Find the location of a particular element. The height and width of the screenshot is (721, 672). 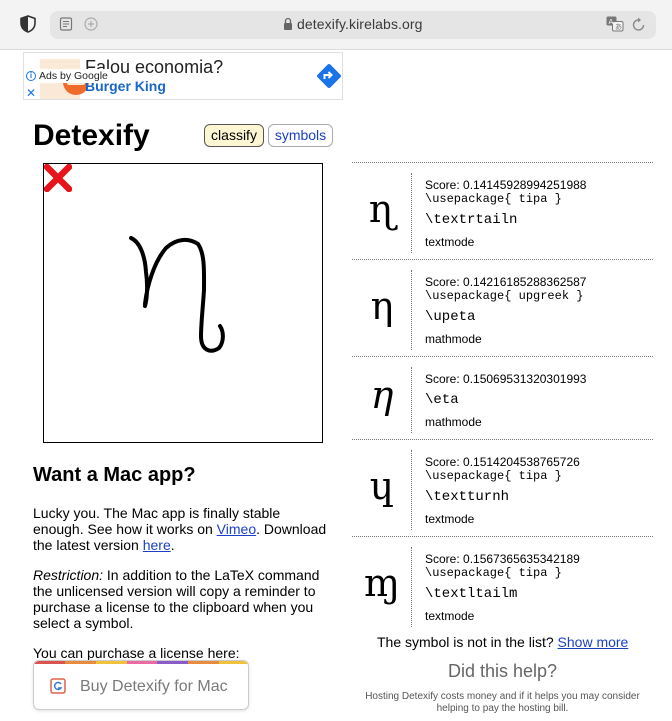

show-more-link: Show more is located at coordinates (593, 642).